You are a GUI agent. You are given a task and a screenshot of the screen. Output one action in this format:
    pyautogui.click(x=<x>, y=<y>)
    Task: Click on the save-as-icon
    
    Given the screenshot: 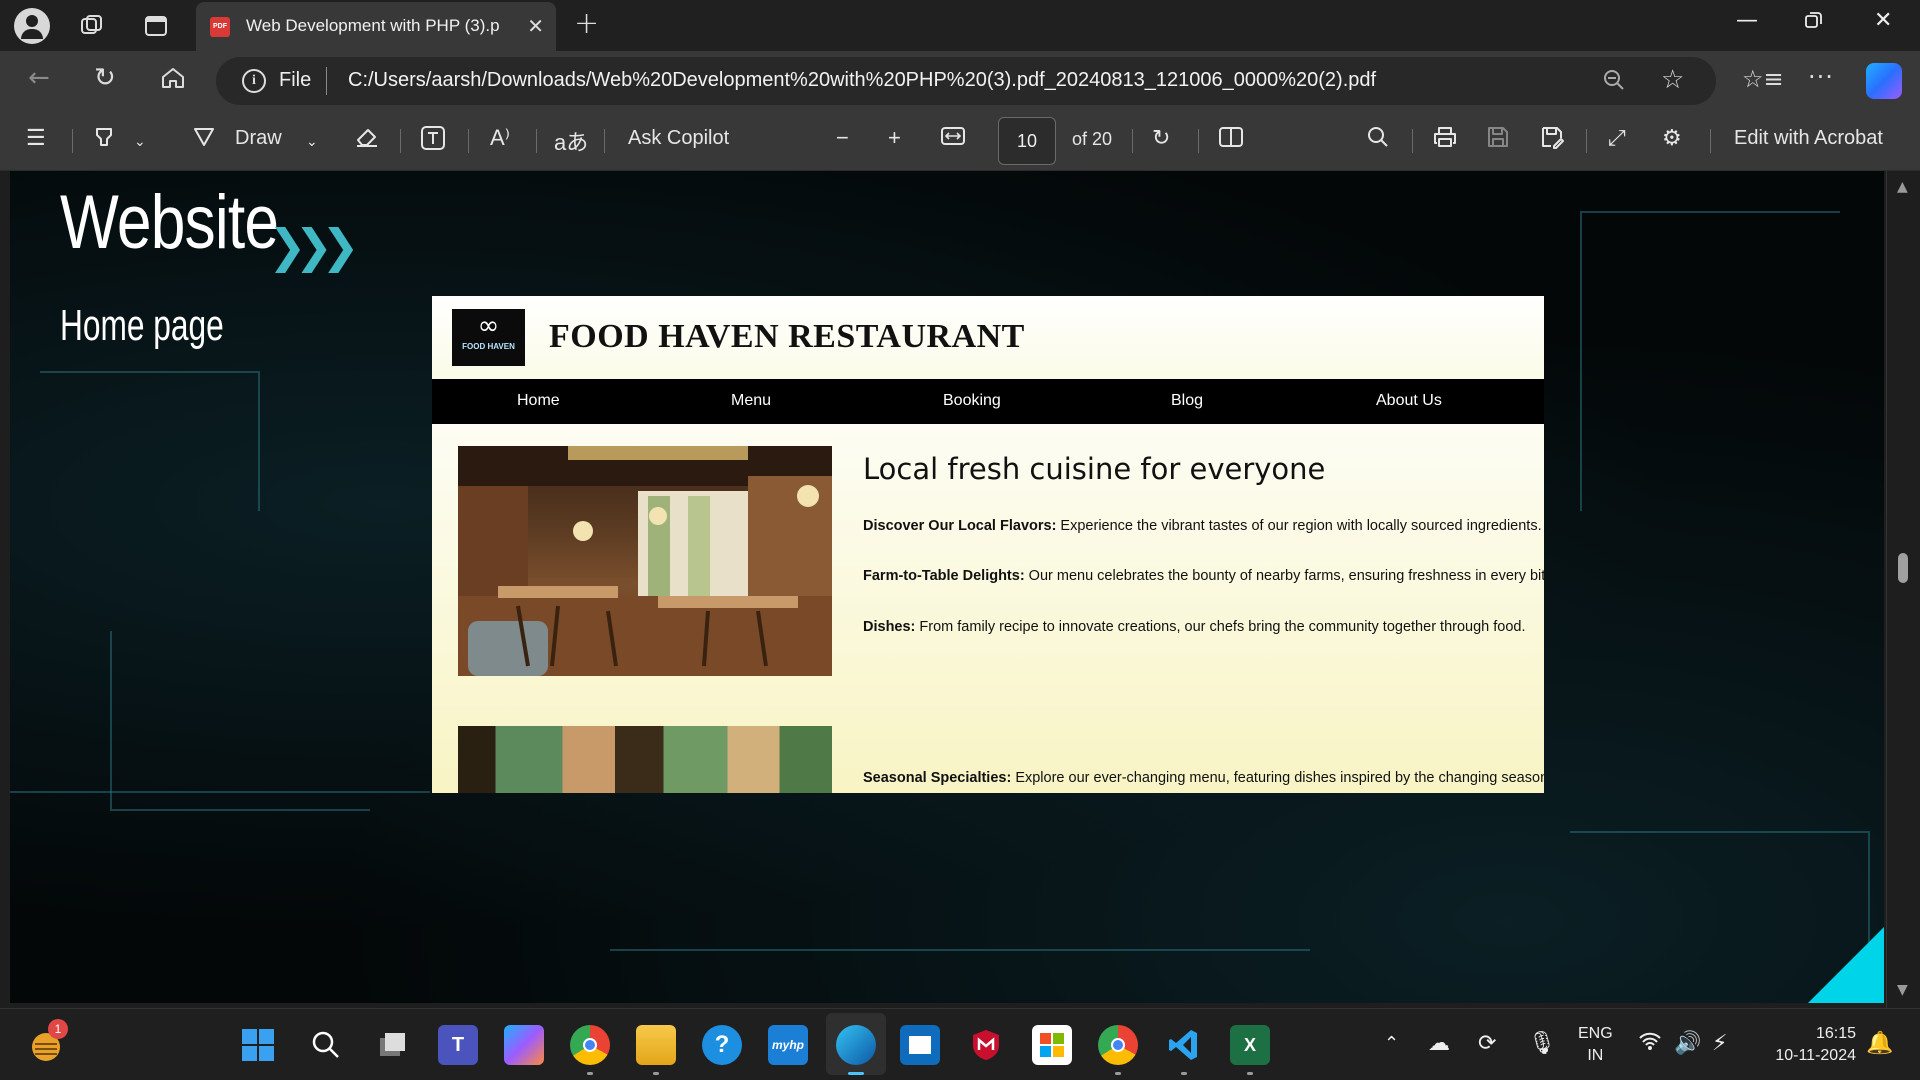 What is the action you would take?
    pyautogui.click(x=1552, y=140)
    